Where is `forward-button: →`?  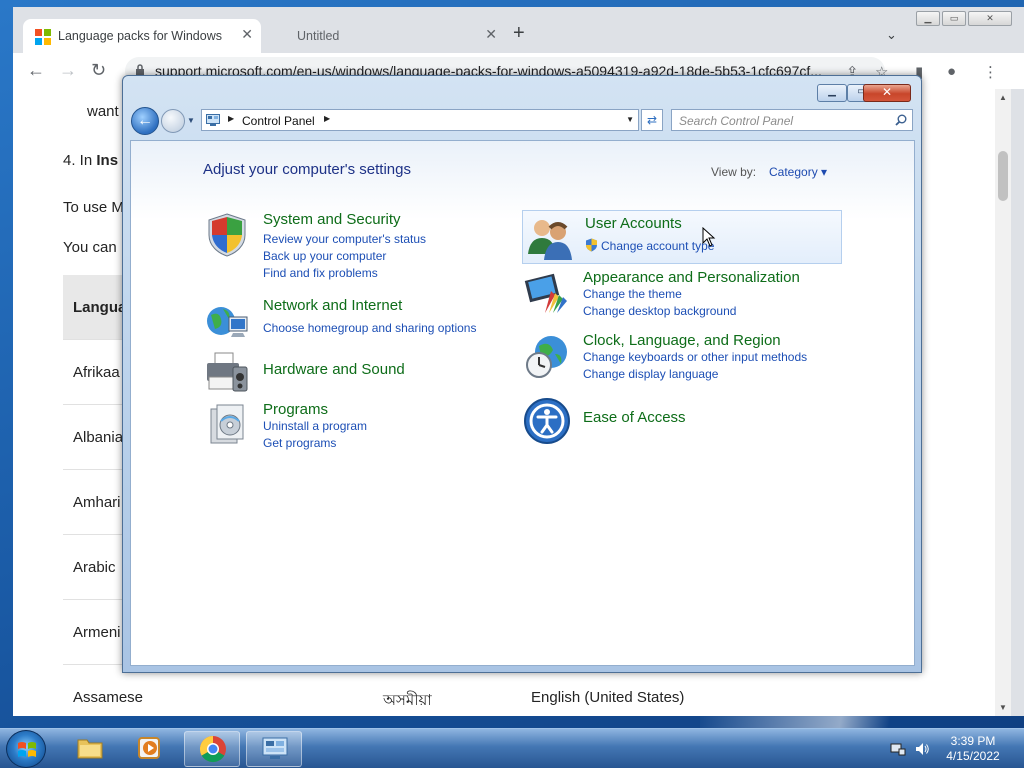 forward-button: → is located at coordinates (68, 70).